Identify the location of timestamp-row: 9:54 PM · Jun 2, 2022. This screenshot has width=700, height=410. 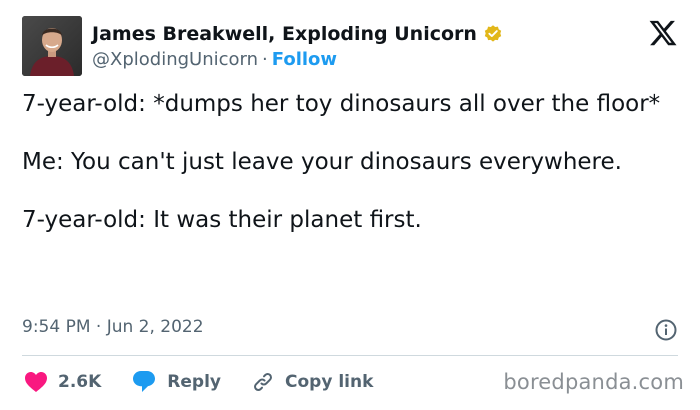
(350, 330).